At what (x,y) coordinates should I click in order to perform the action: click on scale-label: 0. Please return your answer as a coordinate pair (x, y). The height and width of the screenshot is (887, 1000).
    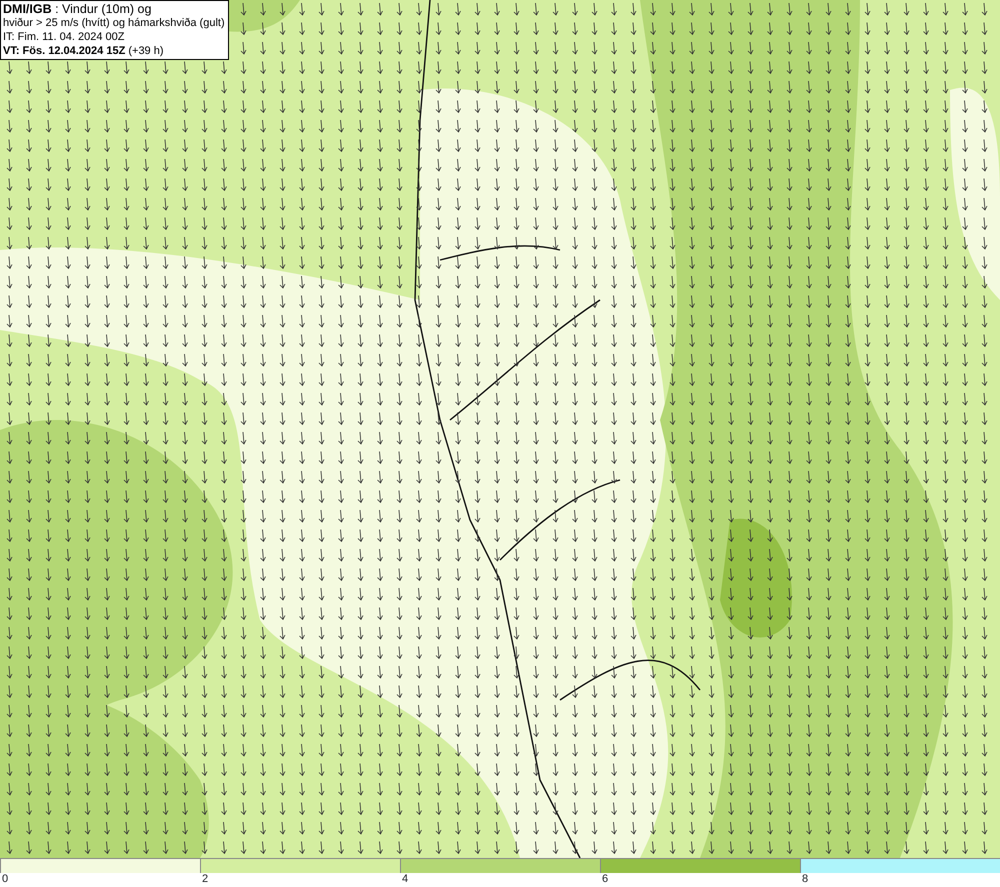
    Looking at the image, I should click on (5, 879).